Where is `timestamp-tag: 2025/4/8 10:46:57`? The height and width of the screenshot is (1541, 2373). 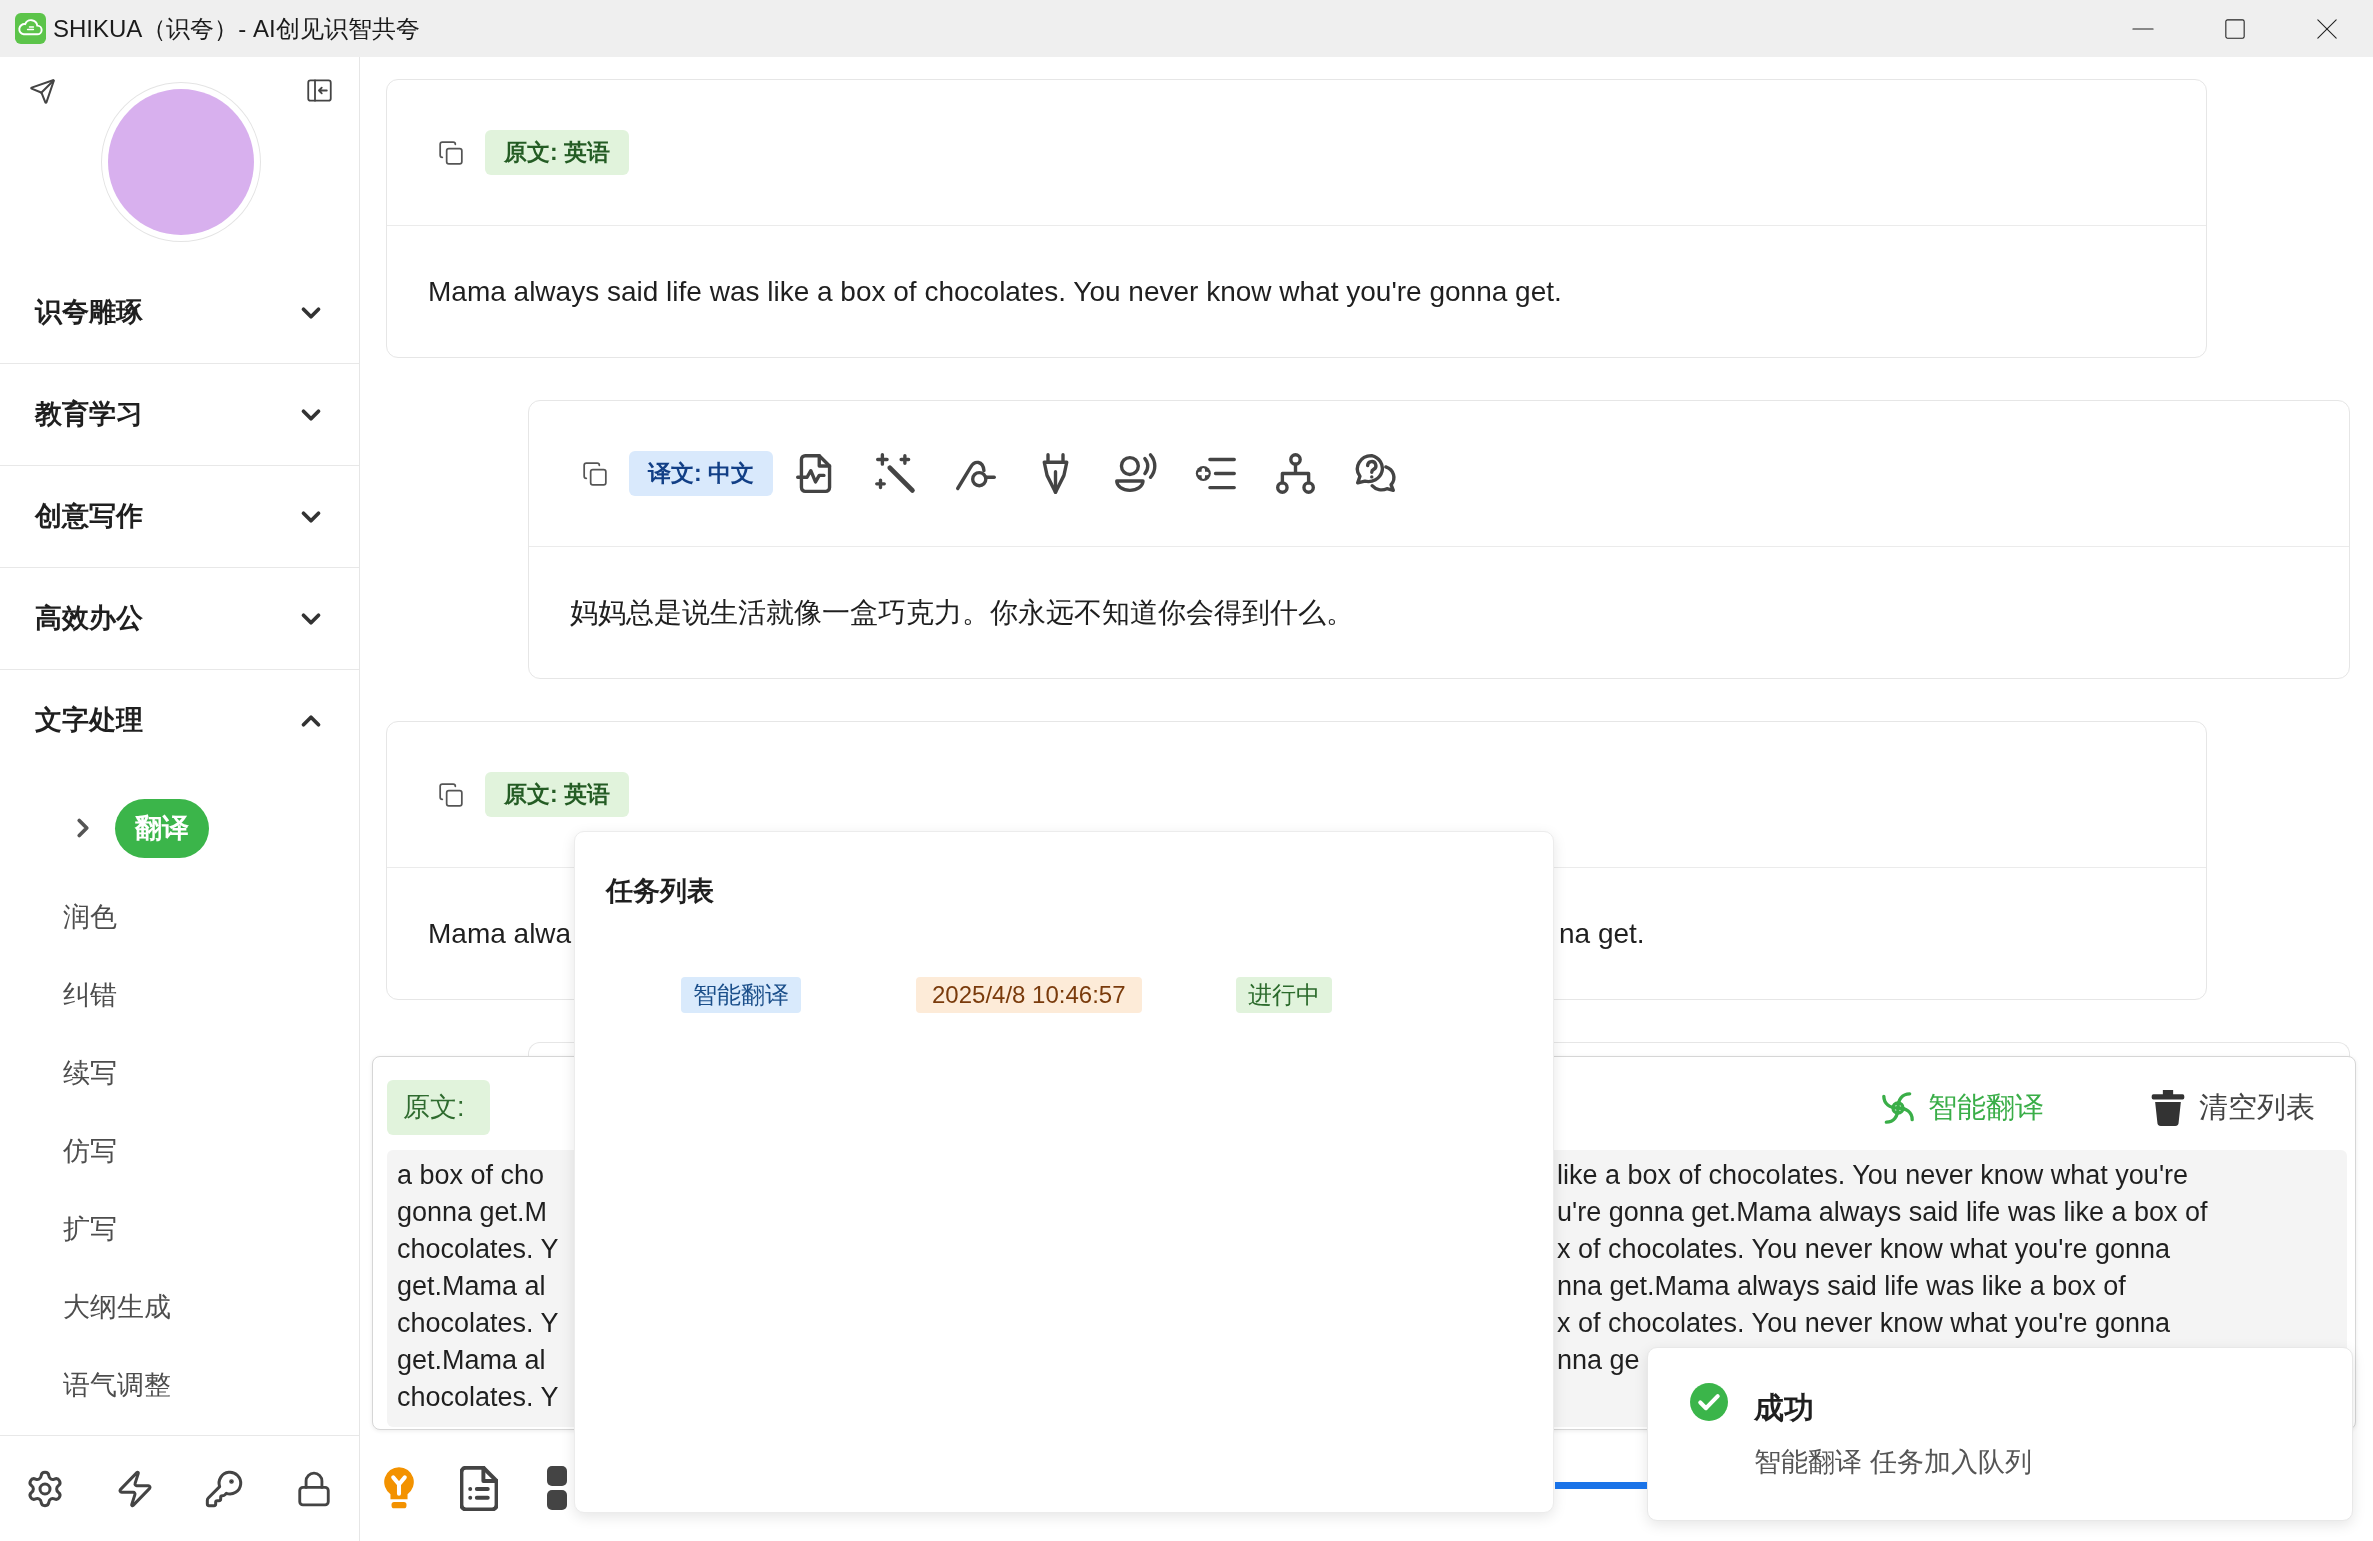 timestamp-tag: 2025/4/8 10:46:57 is located at coordinates (1029, 995).